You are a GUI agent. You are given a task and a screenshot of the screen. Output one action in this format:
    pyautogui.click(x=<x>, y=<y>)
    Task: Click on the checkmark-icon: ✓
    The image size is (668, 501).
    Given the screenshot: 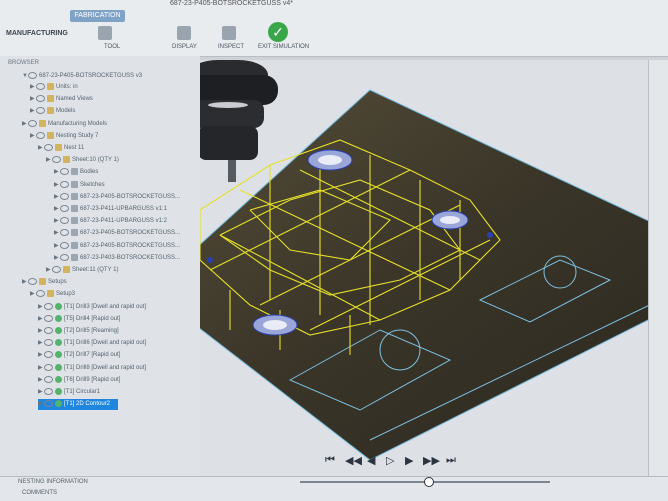 What is the action you would take?
    pyautogui.click(x=278, y=32)
    